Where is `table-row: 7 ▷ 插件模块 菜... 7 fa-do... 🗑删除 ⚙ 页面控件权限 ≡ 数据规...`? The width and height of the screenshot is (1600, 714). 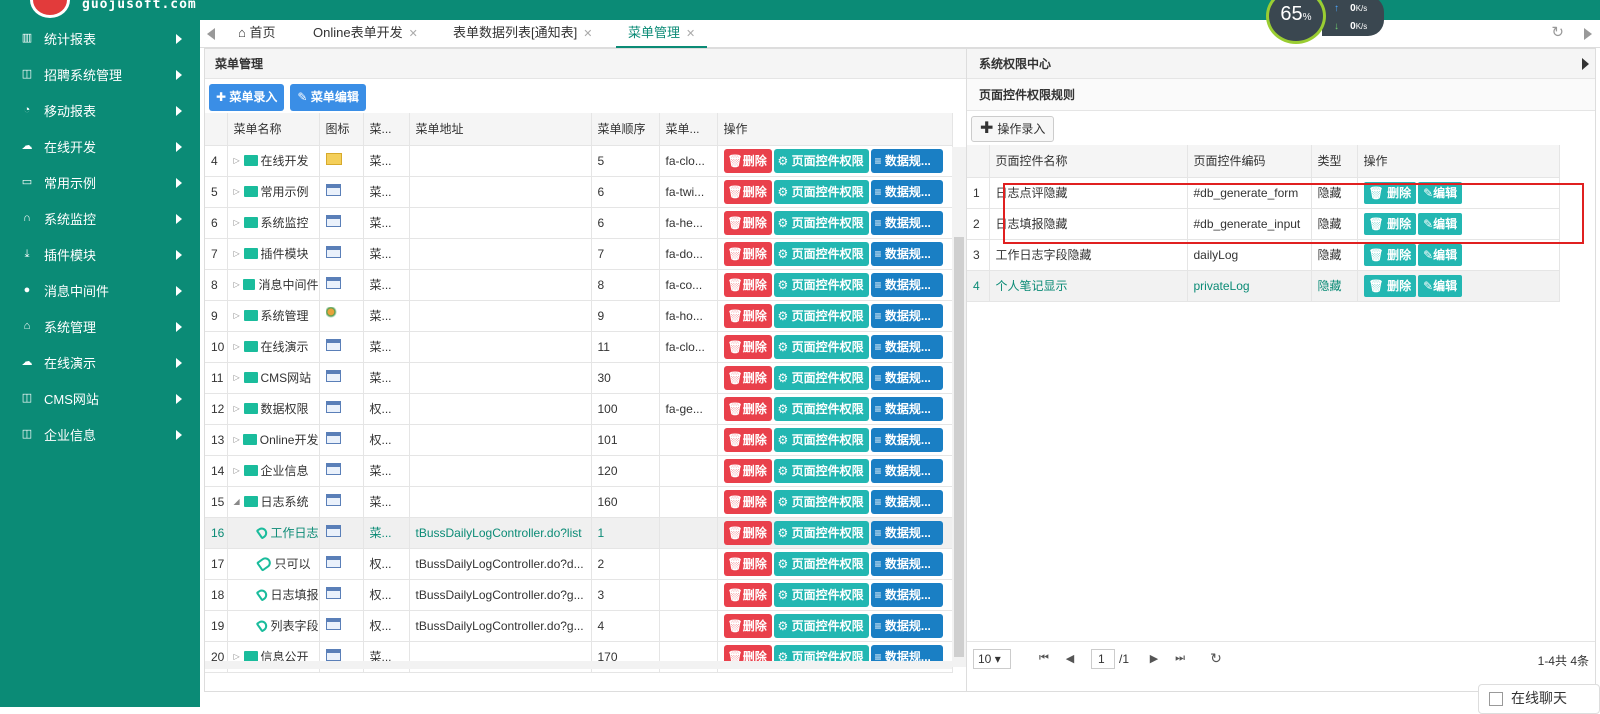
table-row: 7 ▷ 插件模块 菜... 7 fa-do... 🗑删除 ⚙ 页面控件权限 ≡ 数据规... is located at coordinates (579, 254).